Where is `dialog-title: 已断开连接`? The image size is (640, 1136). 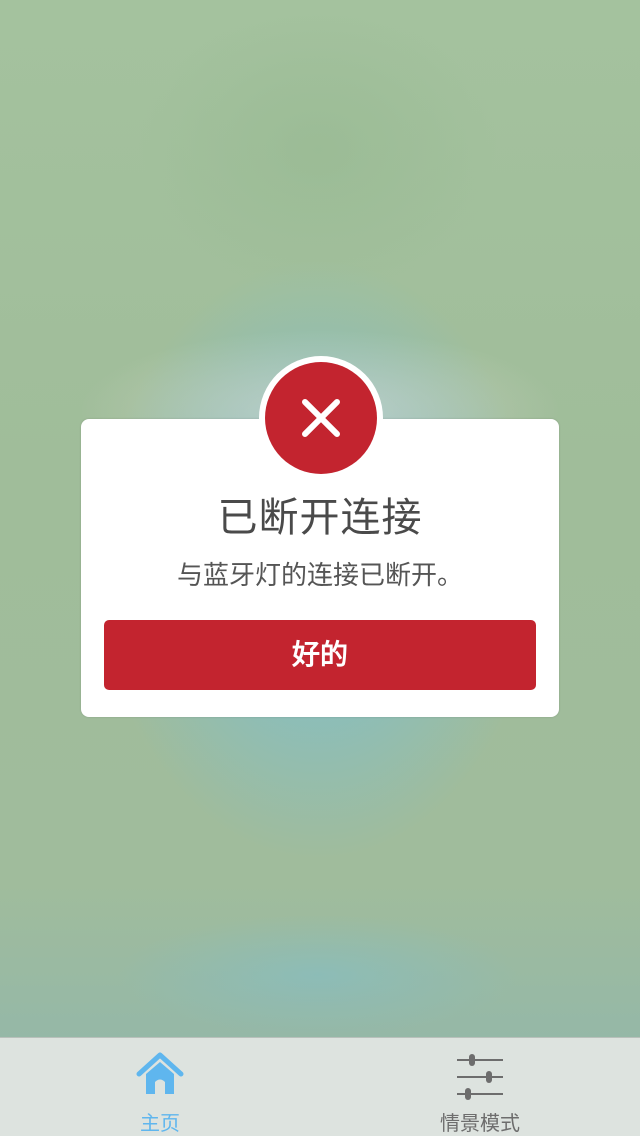 dialog-title: 已断开连接 is located at coordinates (320, 518).